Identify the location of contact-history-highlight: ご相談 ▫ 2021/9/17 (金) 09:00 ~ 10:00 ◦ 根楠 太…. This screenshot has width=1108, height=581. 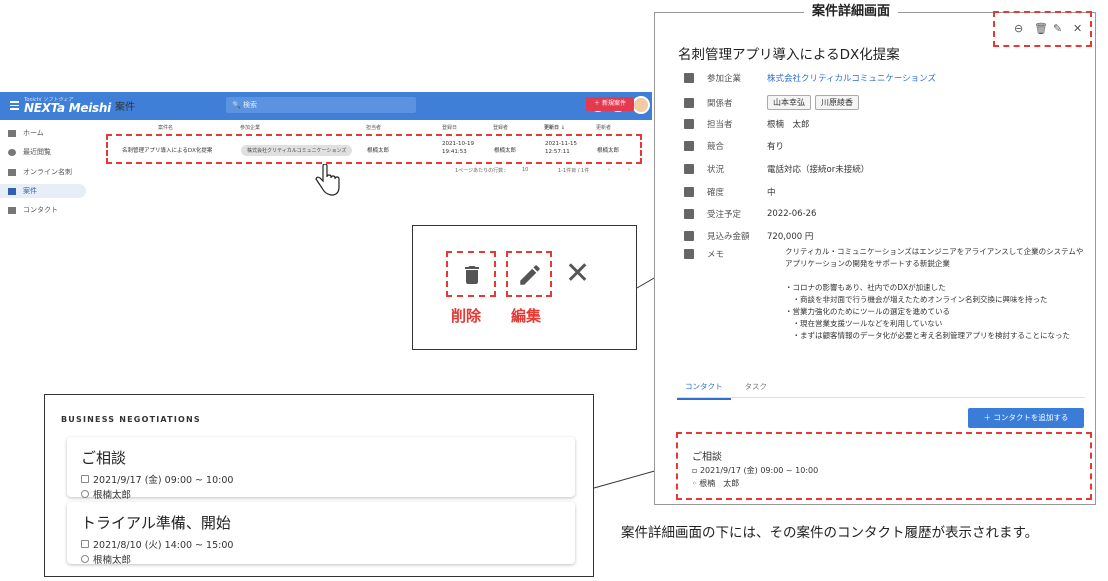
(884, 466).